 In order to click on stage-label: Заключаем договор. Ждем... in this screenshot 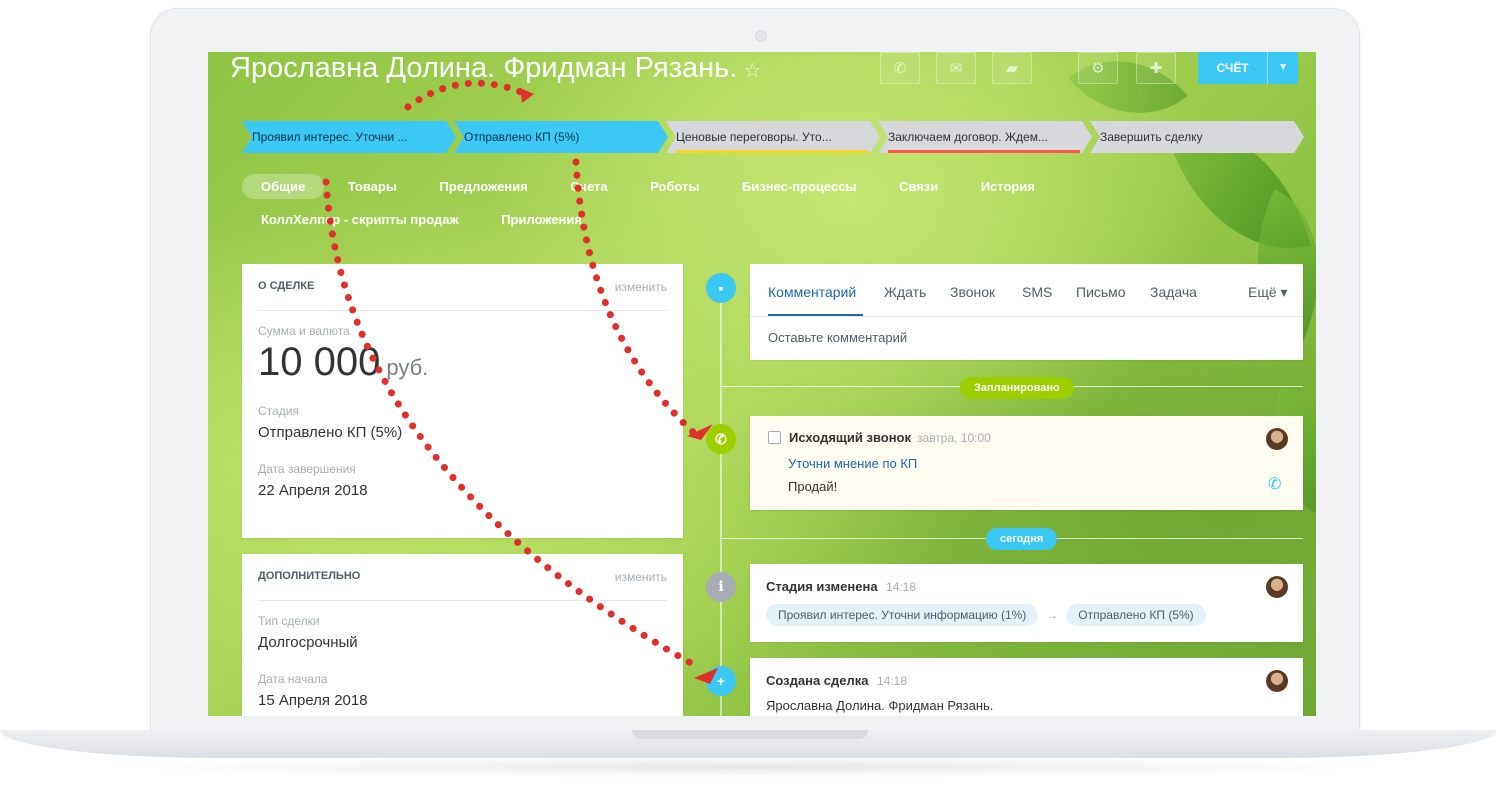, I will do `click(968, 137)`.